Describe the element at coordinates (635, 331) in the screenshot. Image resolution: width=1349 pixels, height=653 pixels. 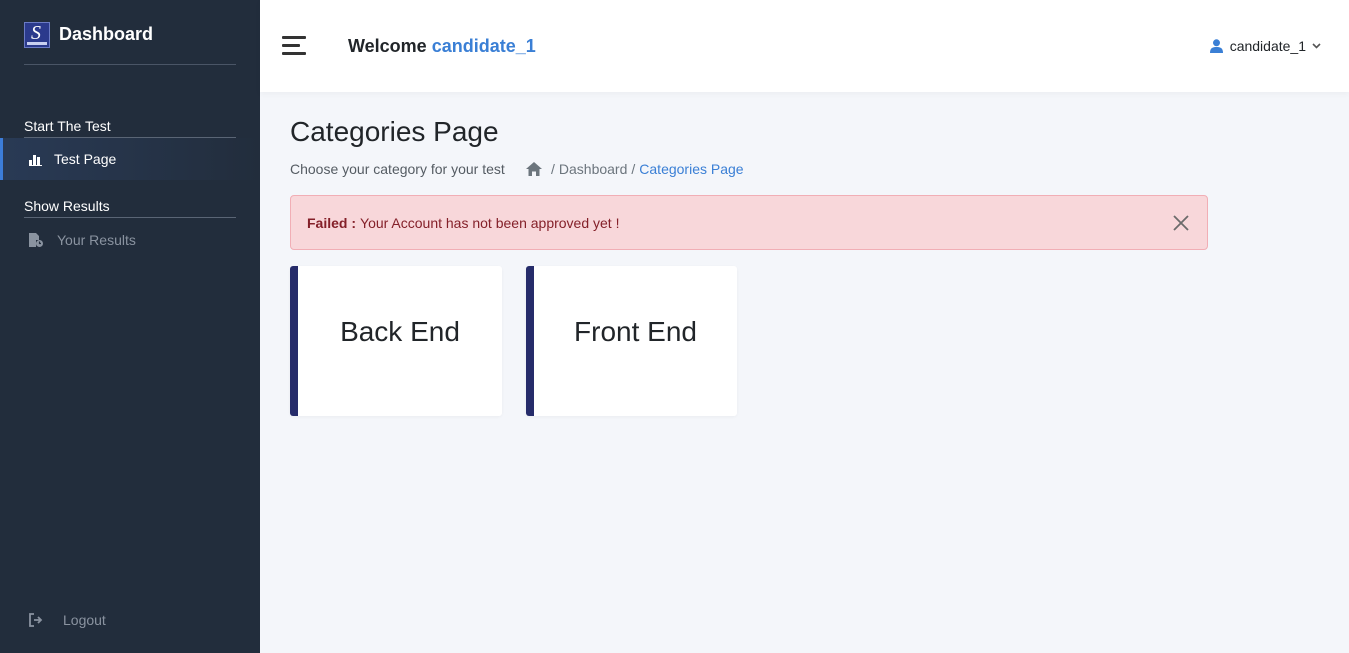
I see `category-title: Front End` at that location.